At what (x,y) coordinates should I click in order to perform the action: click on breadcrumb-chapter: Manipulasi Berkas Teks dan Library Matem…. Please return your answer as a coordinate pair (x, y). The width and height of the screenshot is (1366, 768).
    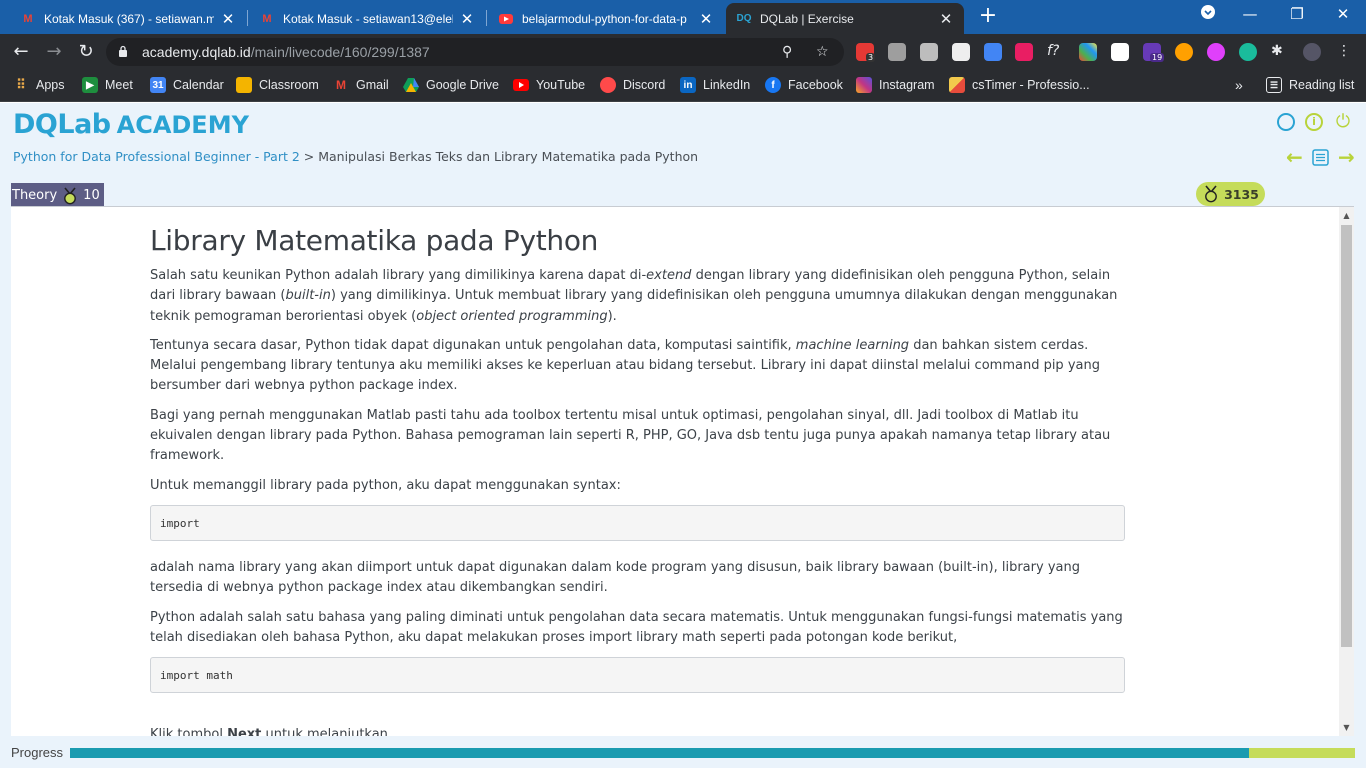
    Looking at the image, I should click on (508, 156).